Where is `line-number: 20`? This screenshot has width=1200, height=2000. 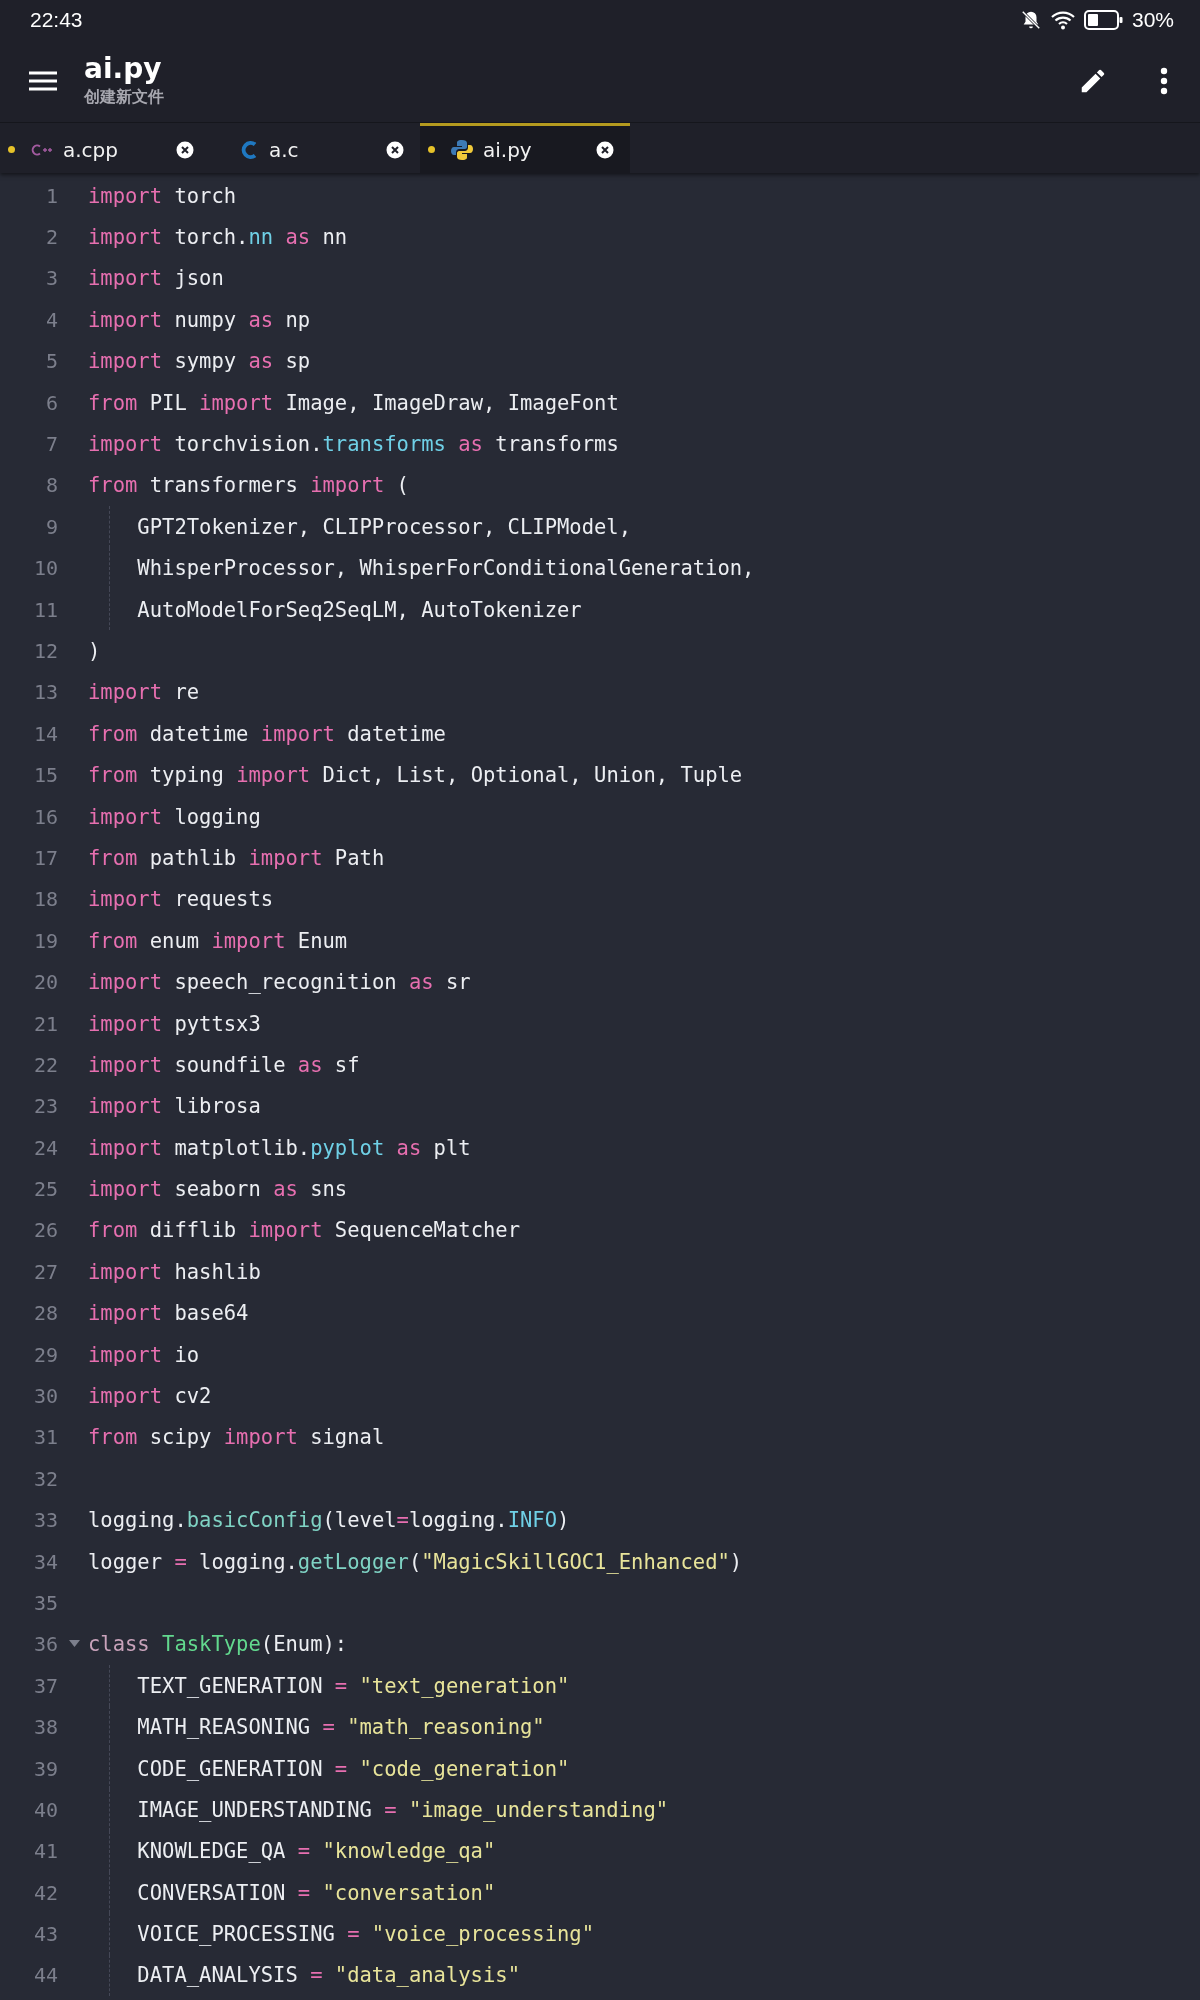
line-number: 20 is located at coordinates (45, 982).